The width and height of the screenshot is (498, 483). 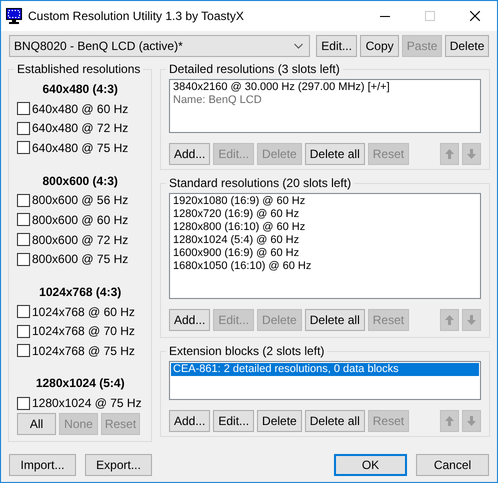 I want to click on app-icon, so click(x=14, y=16).